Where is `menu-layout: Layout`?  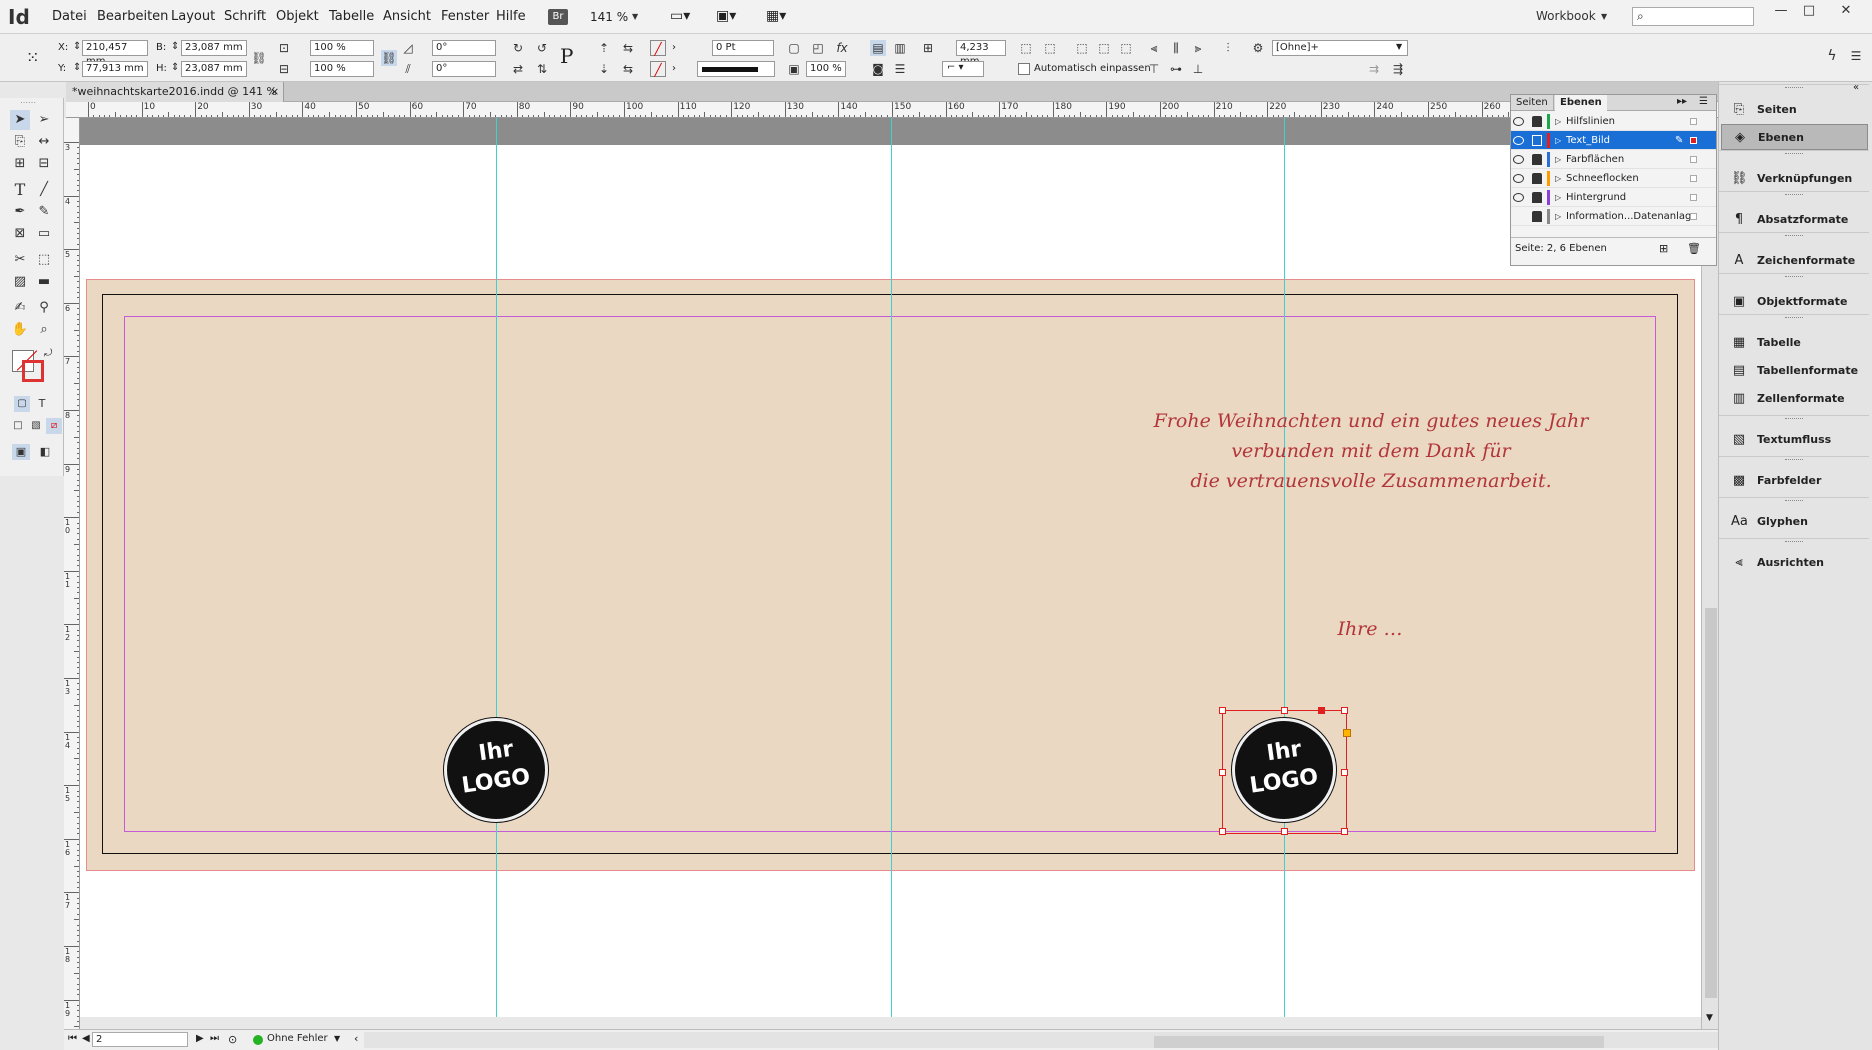
menu-layout: Layout is located at coordinates (193, 16).